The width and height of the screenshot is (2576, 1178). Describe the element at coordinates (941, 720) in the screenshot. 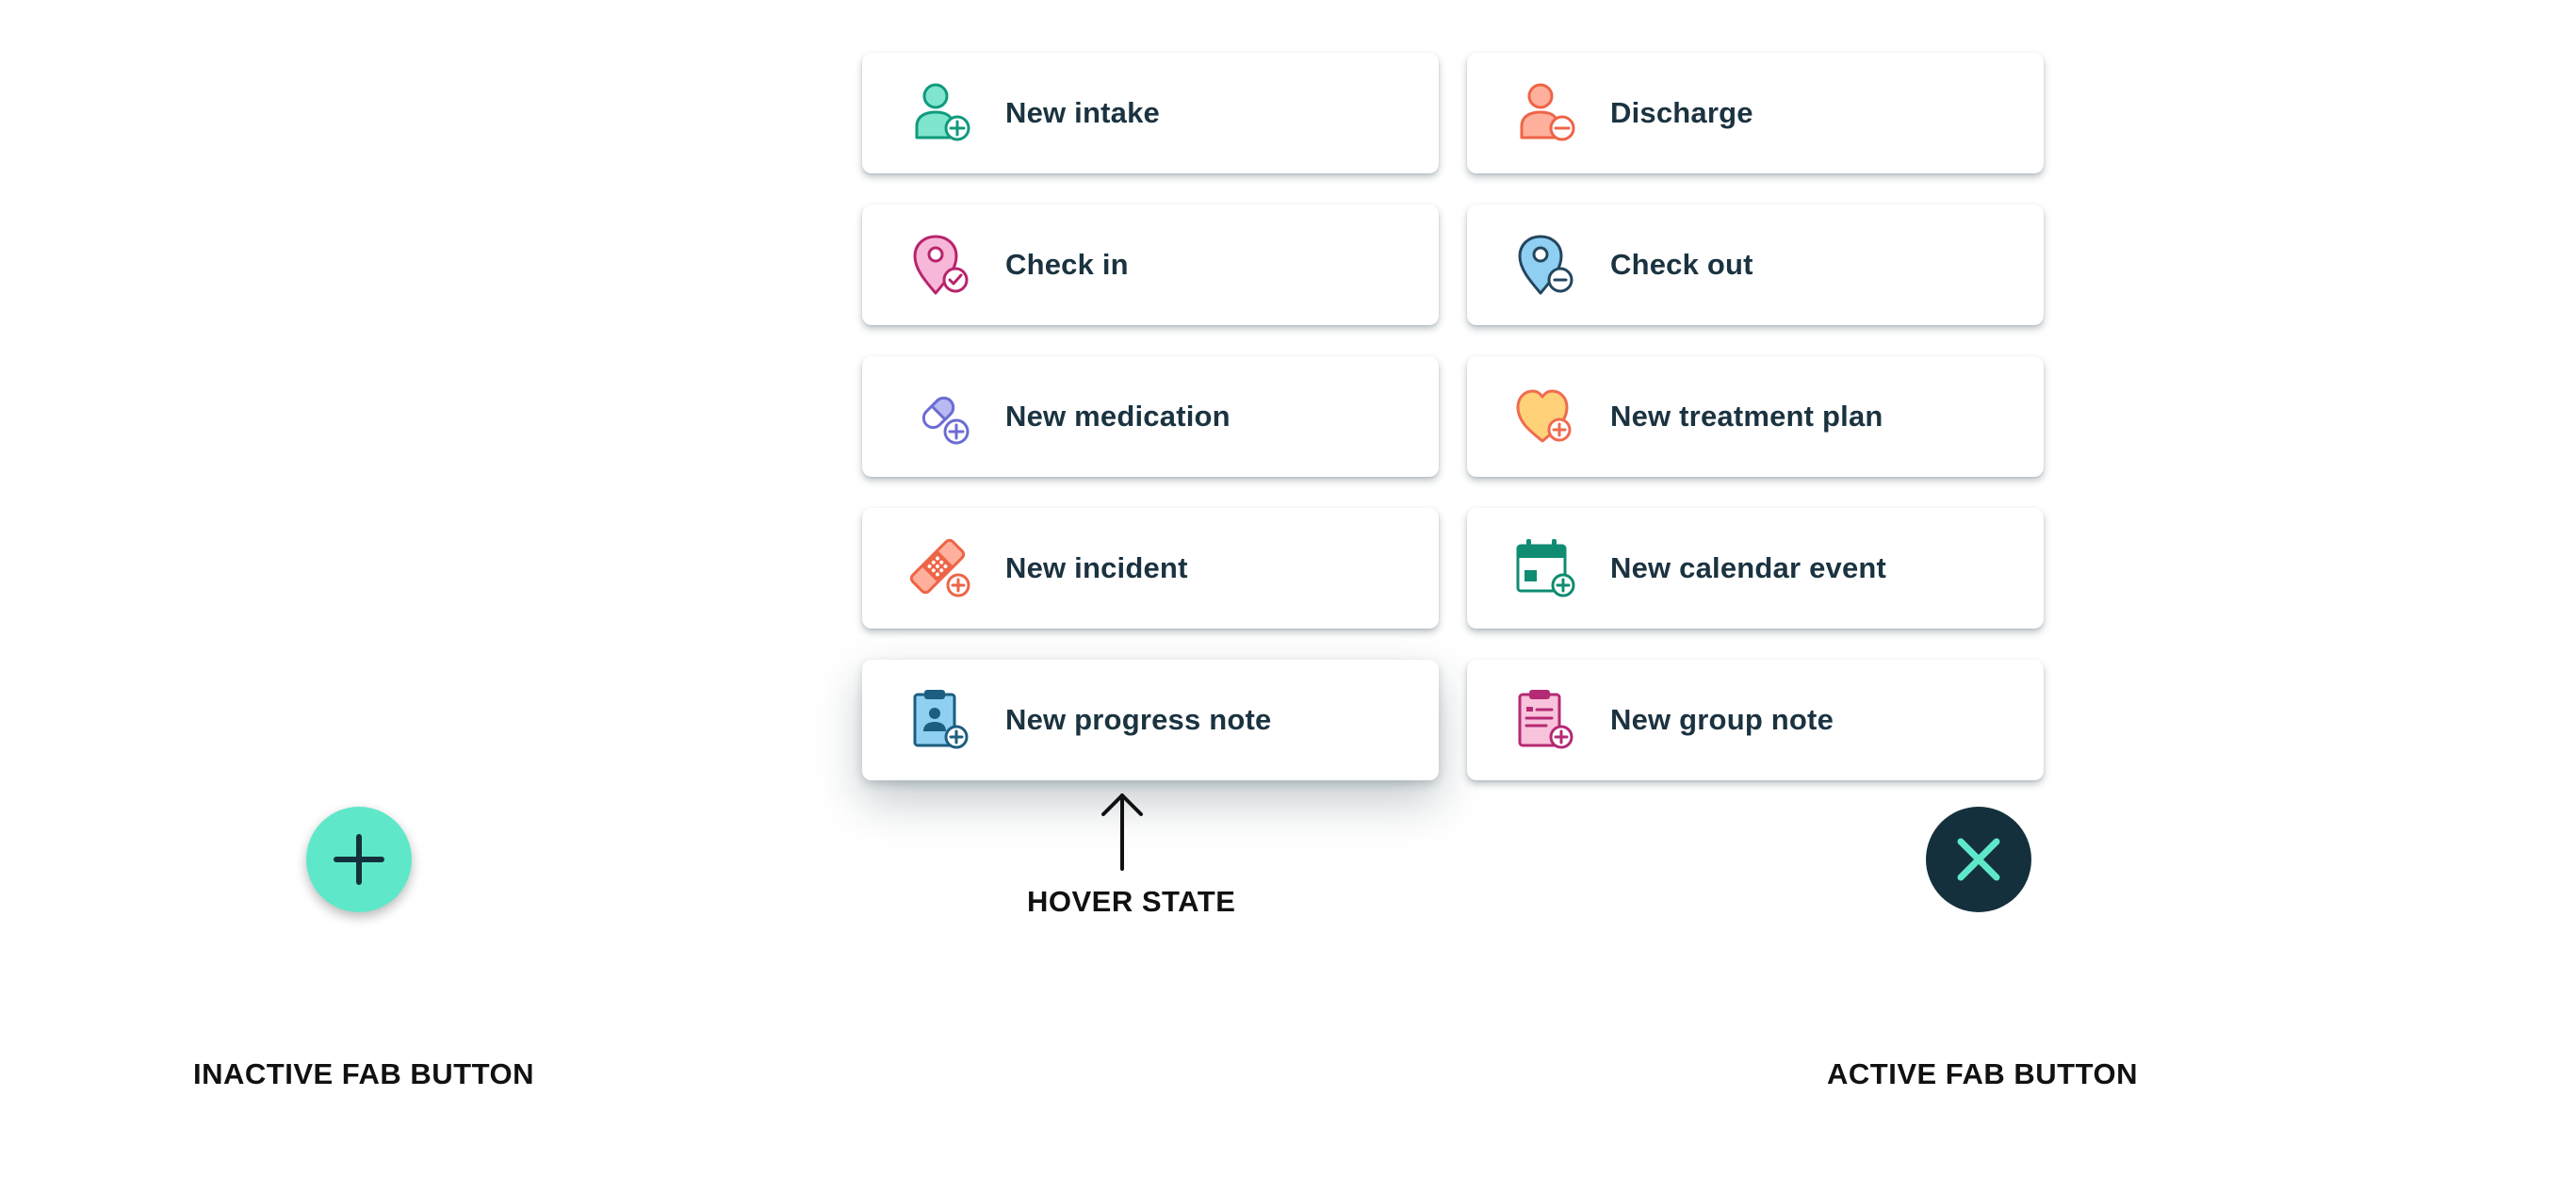

I see `clipboard-person-add-icon` at that location.